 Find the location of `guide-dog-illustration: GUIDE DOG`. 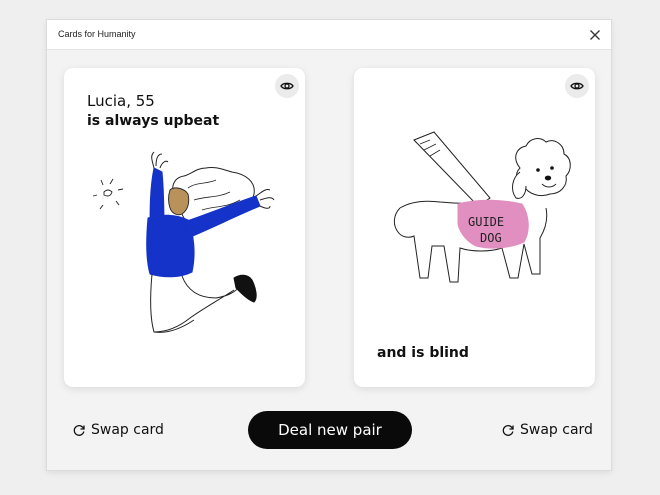

guide-dog-illustration: GUIDE DOG is located at coordinates (482, 207).